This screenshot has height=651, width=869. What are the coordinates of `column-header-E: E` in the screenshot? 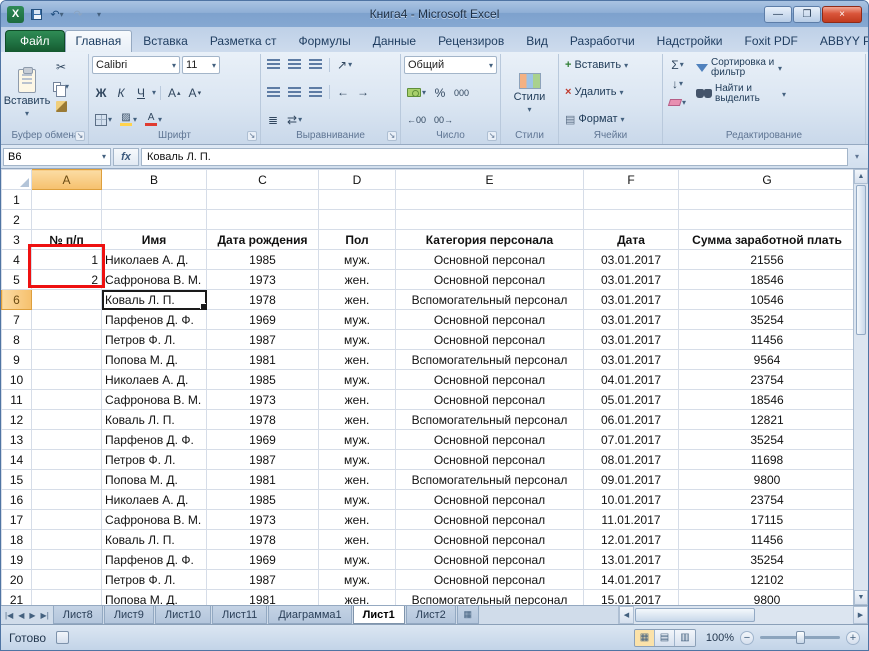 It's located at (489, 179).